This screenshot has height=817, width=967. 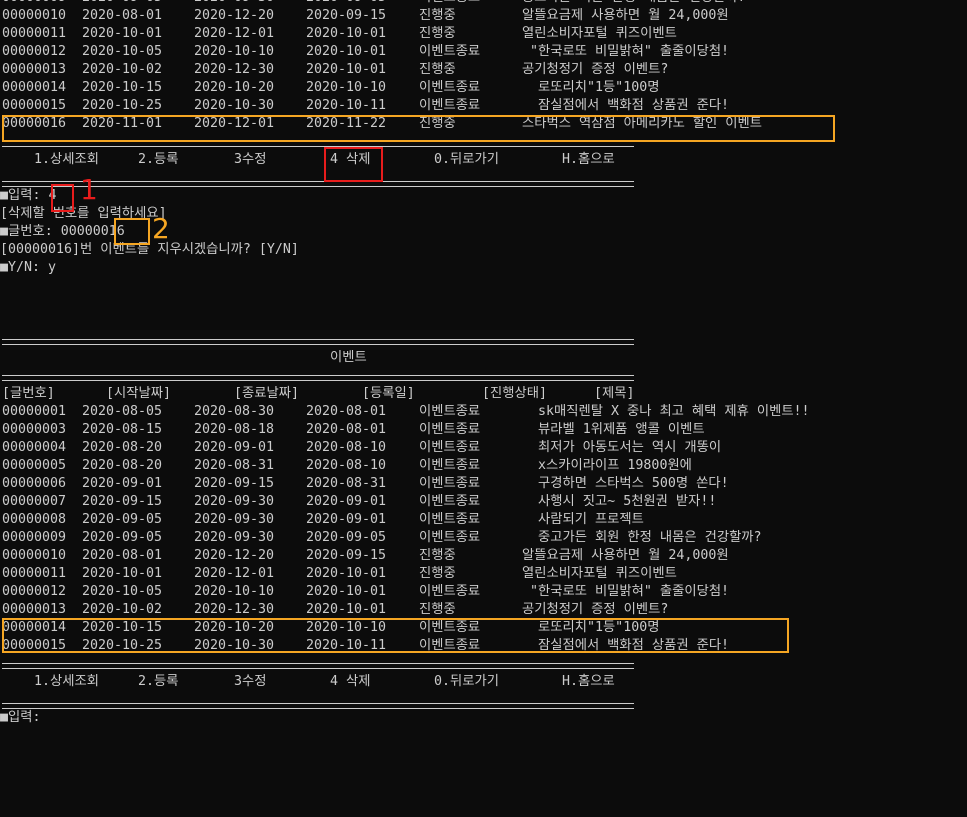 I want to click on cell-title: 최저가 아동도서는 역시 개똥이, so click(x=622, y=447).